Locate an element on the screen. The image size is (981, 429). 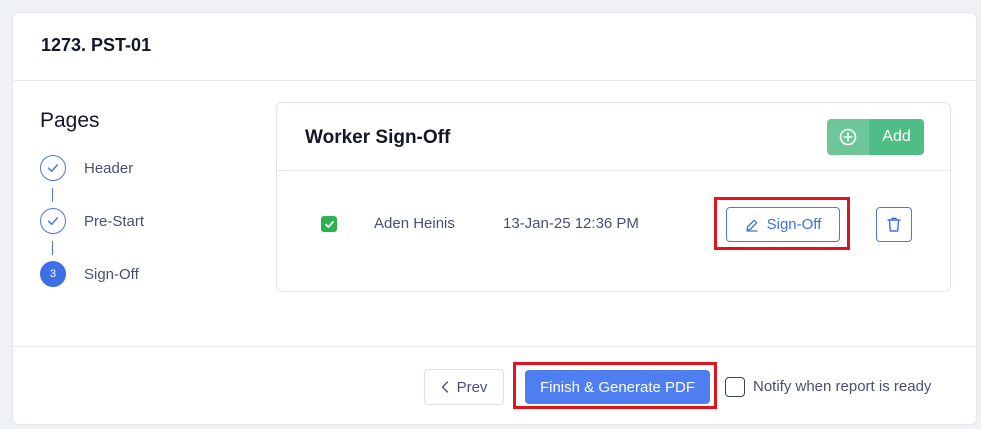
prev-button: Prev is located at coordinates (464, 387).